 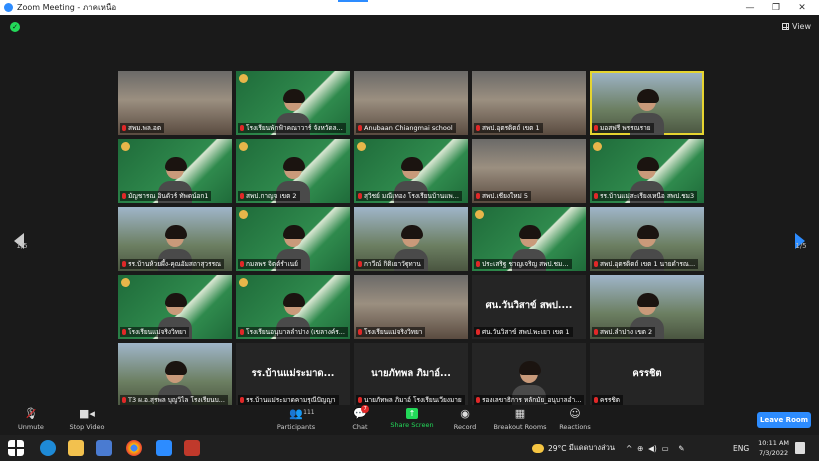 I want to click on participant-nameplate: สพป.อุตรดิตถ์ เขต 1, so click(x=508, y=128).